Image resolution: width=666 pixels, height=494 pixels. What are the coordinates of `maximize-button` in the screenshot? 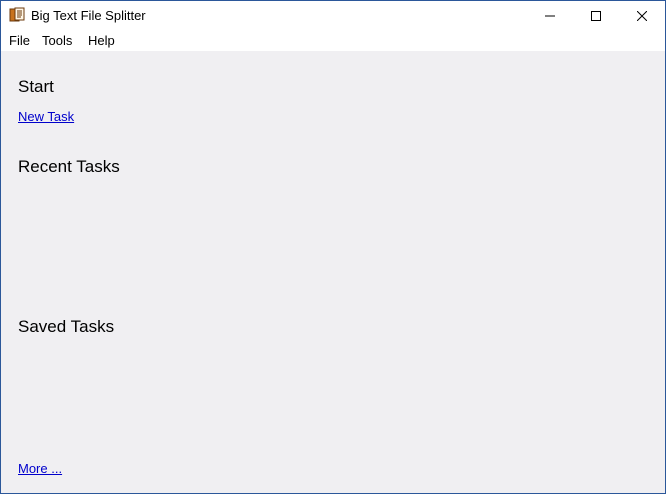 It's located at (596, 16).